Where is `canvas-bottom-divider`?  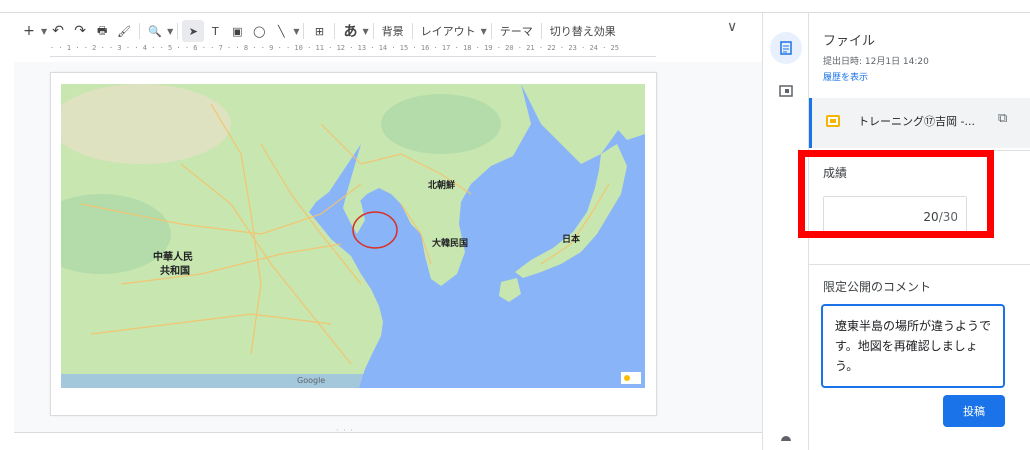 canvas-bottom-divider is located at coordinates (388, 432).